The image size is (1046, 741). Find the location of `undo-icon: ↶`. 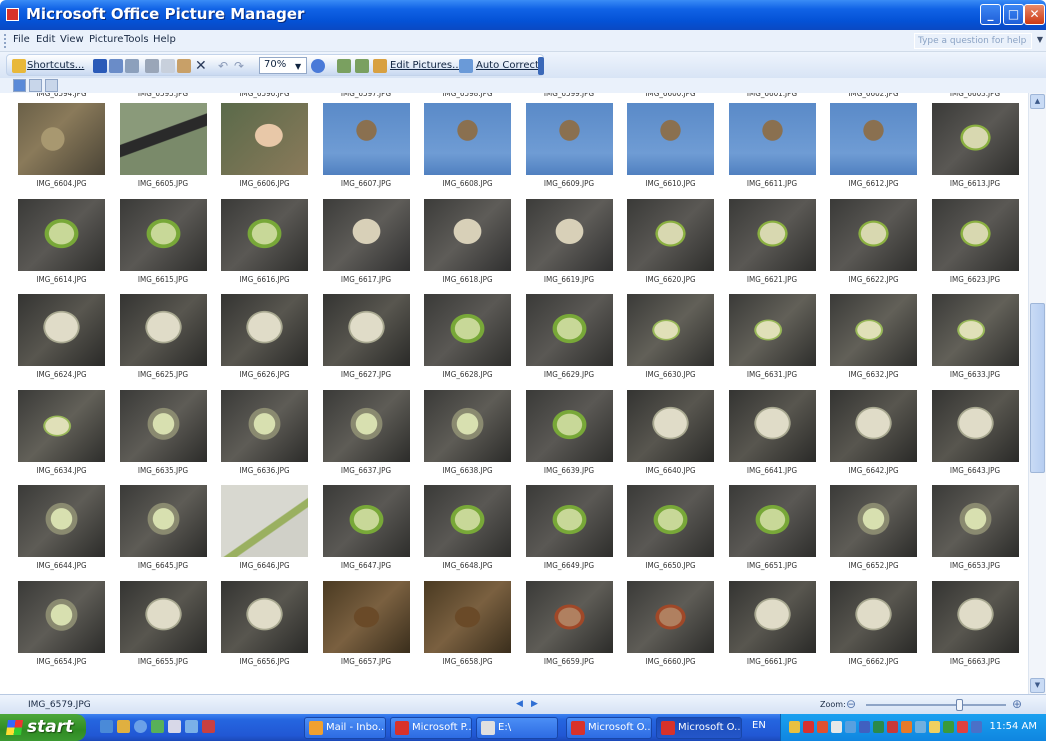

undo-icon: ↶ is located at coordinates (223, 66).